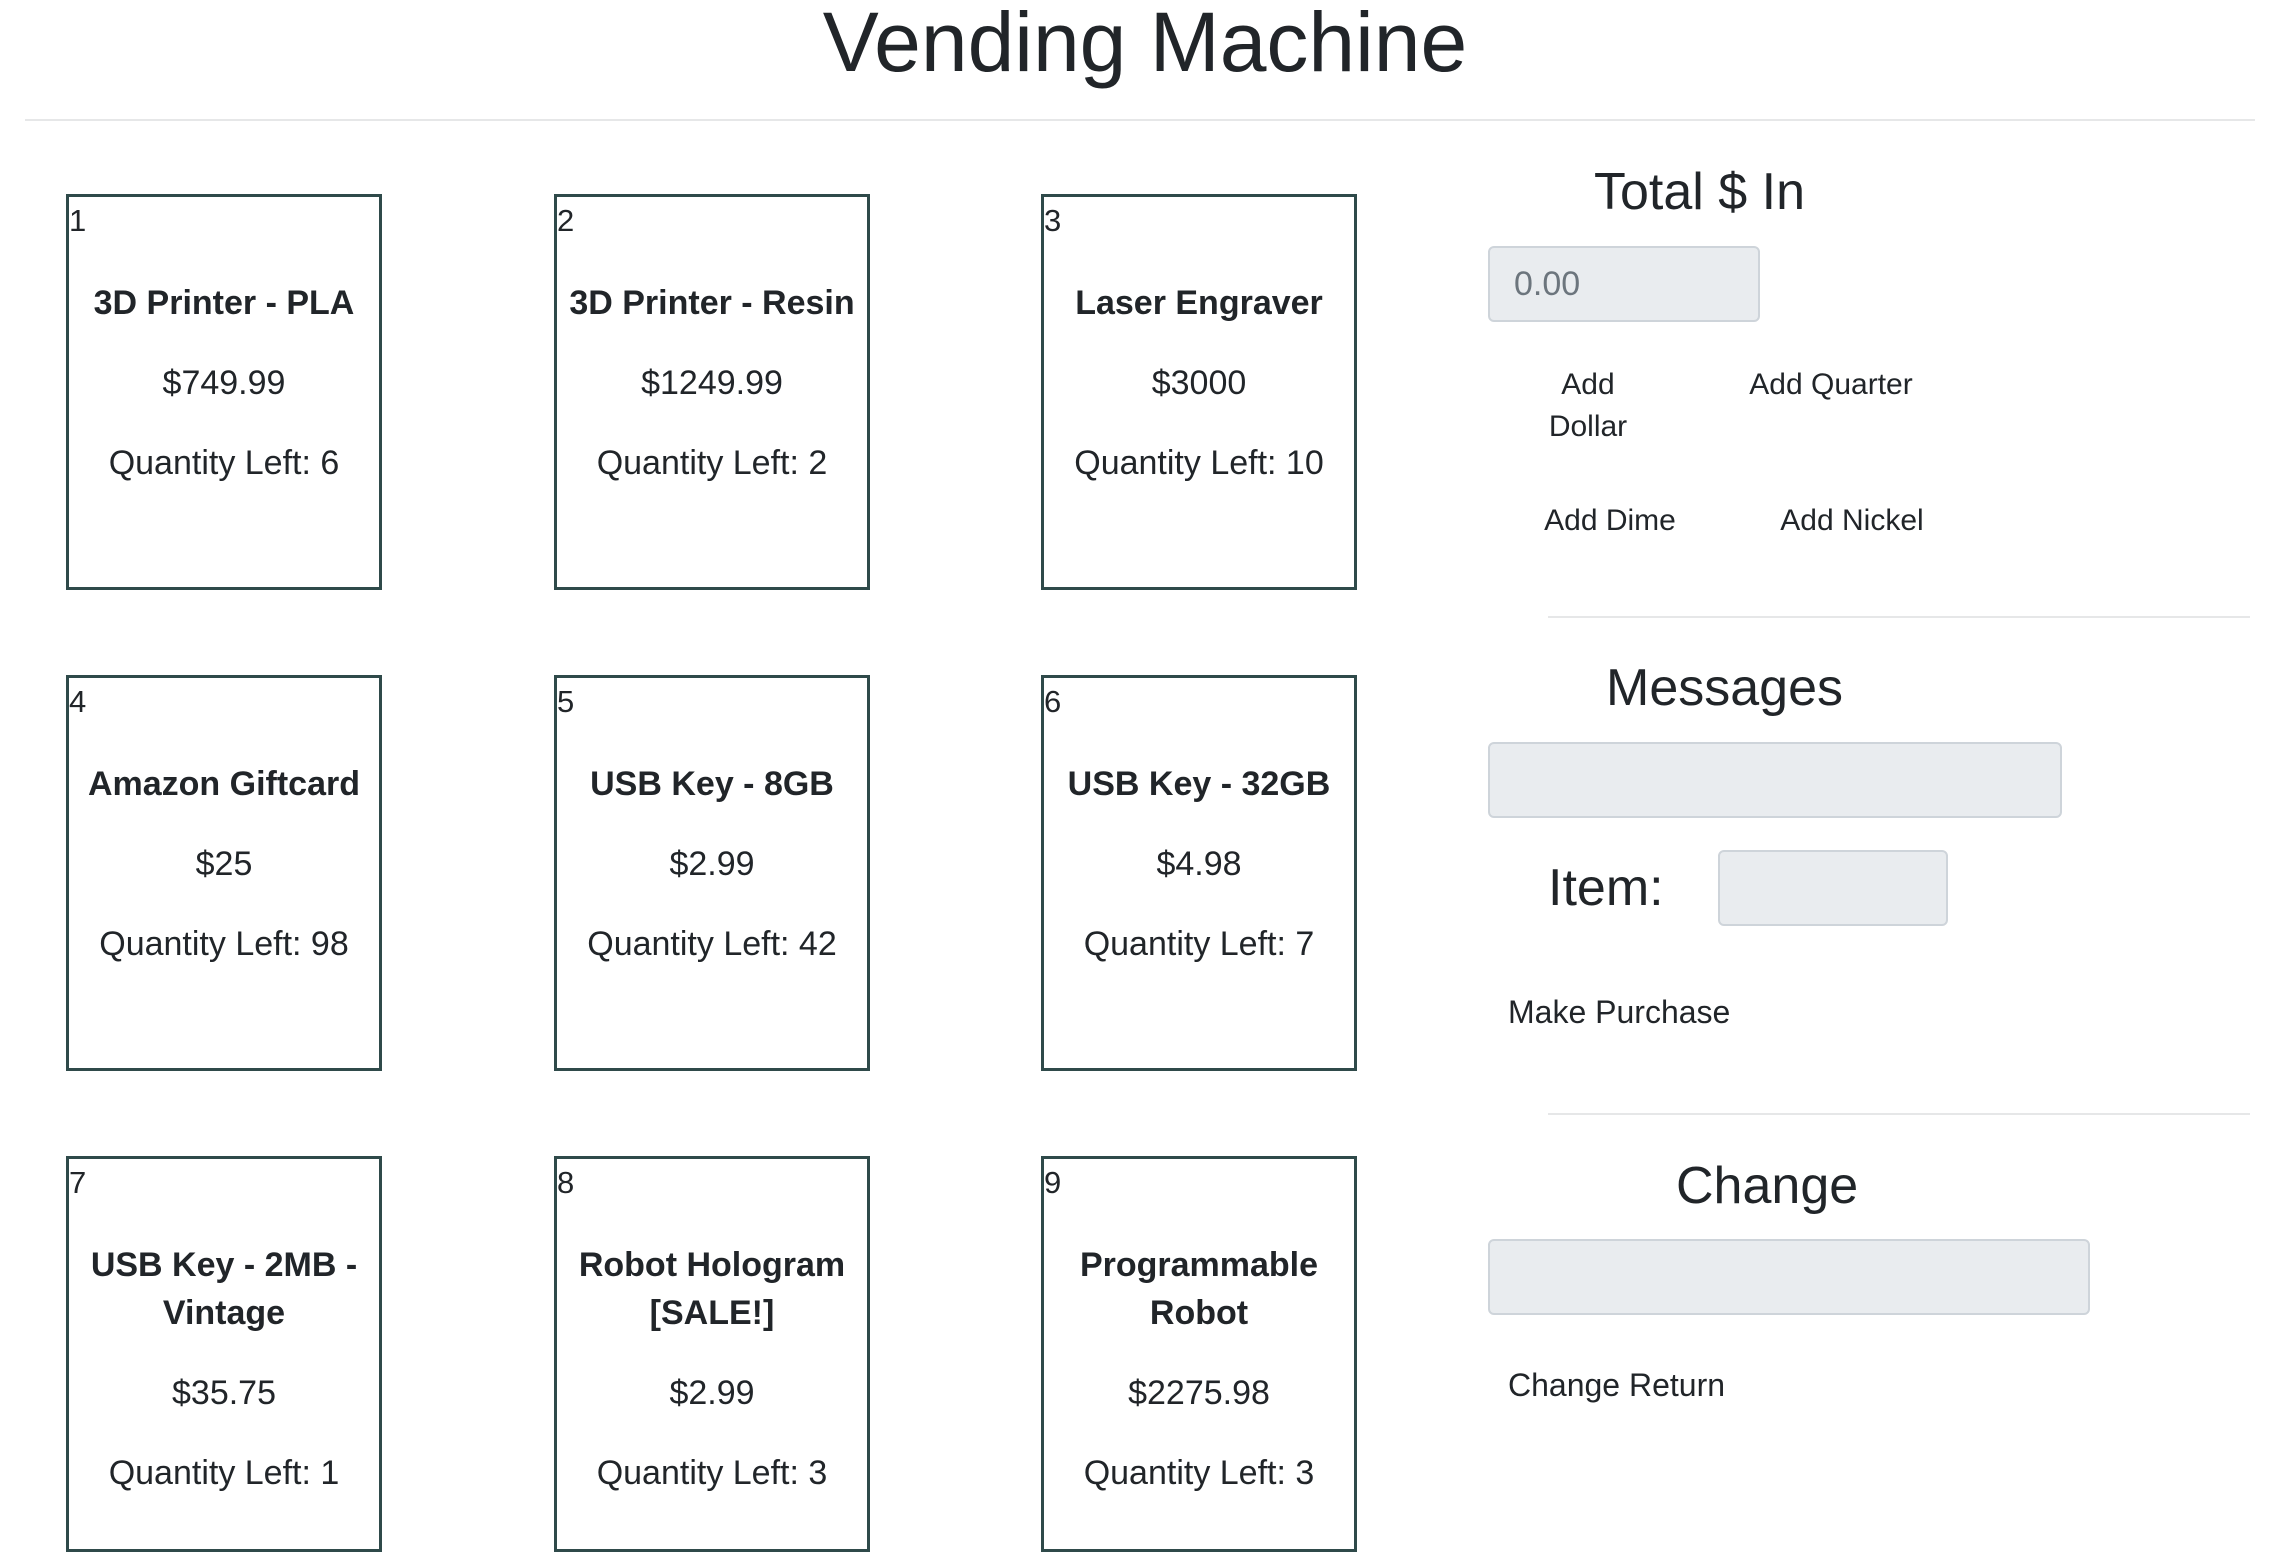  What do you see at coordinates (1199, 784) in the screenshot?
I see `item-name: USB Key - 32GB` at bounding box center [1199, 784].